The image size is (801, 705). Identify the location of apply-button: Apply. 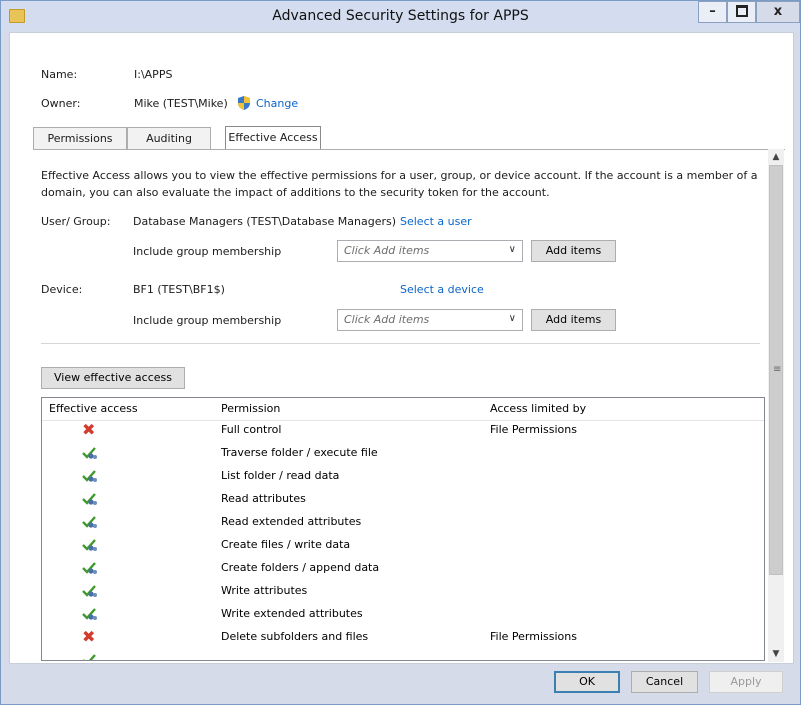
(746, 682).